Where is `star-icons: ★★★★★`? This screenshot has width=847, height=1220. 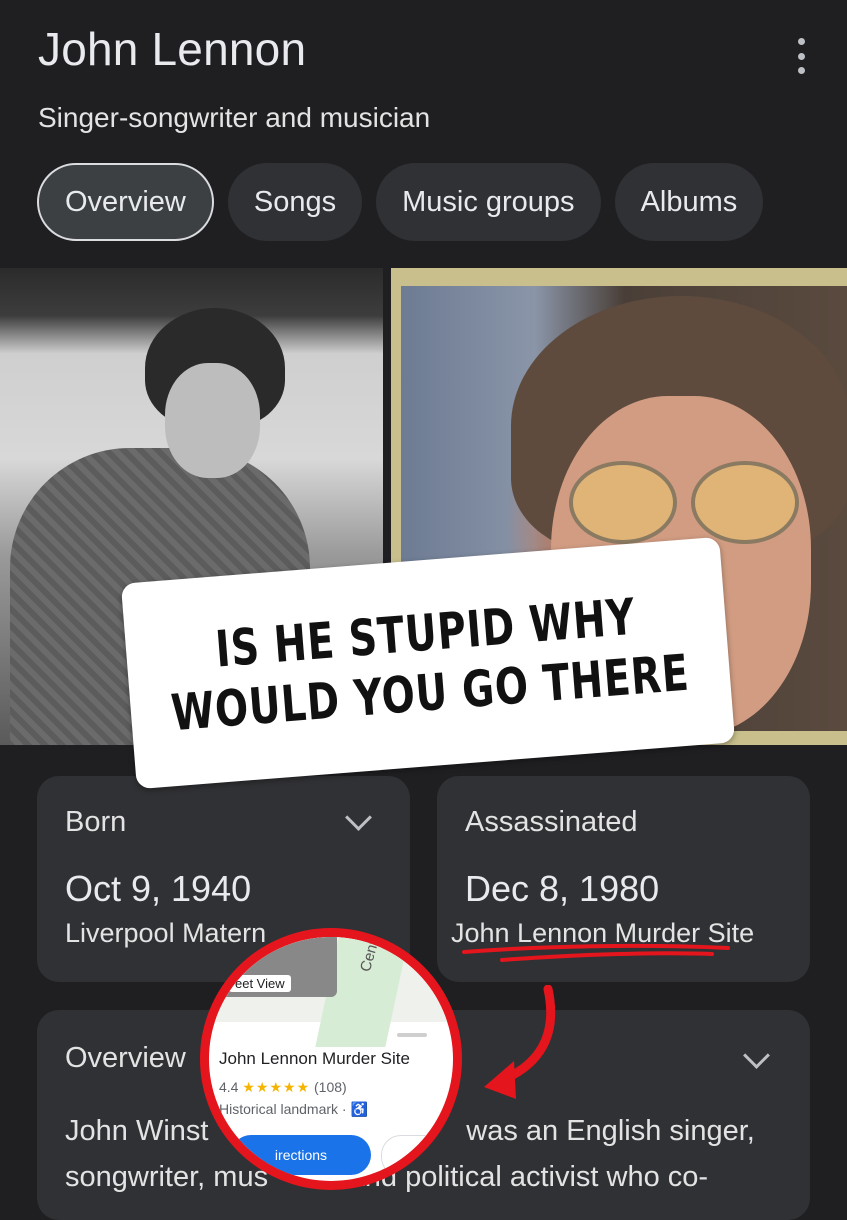
star-icons: ★★★★★ is located at coordinates (276, 1087).